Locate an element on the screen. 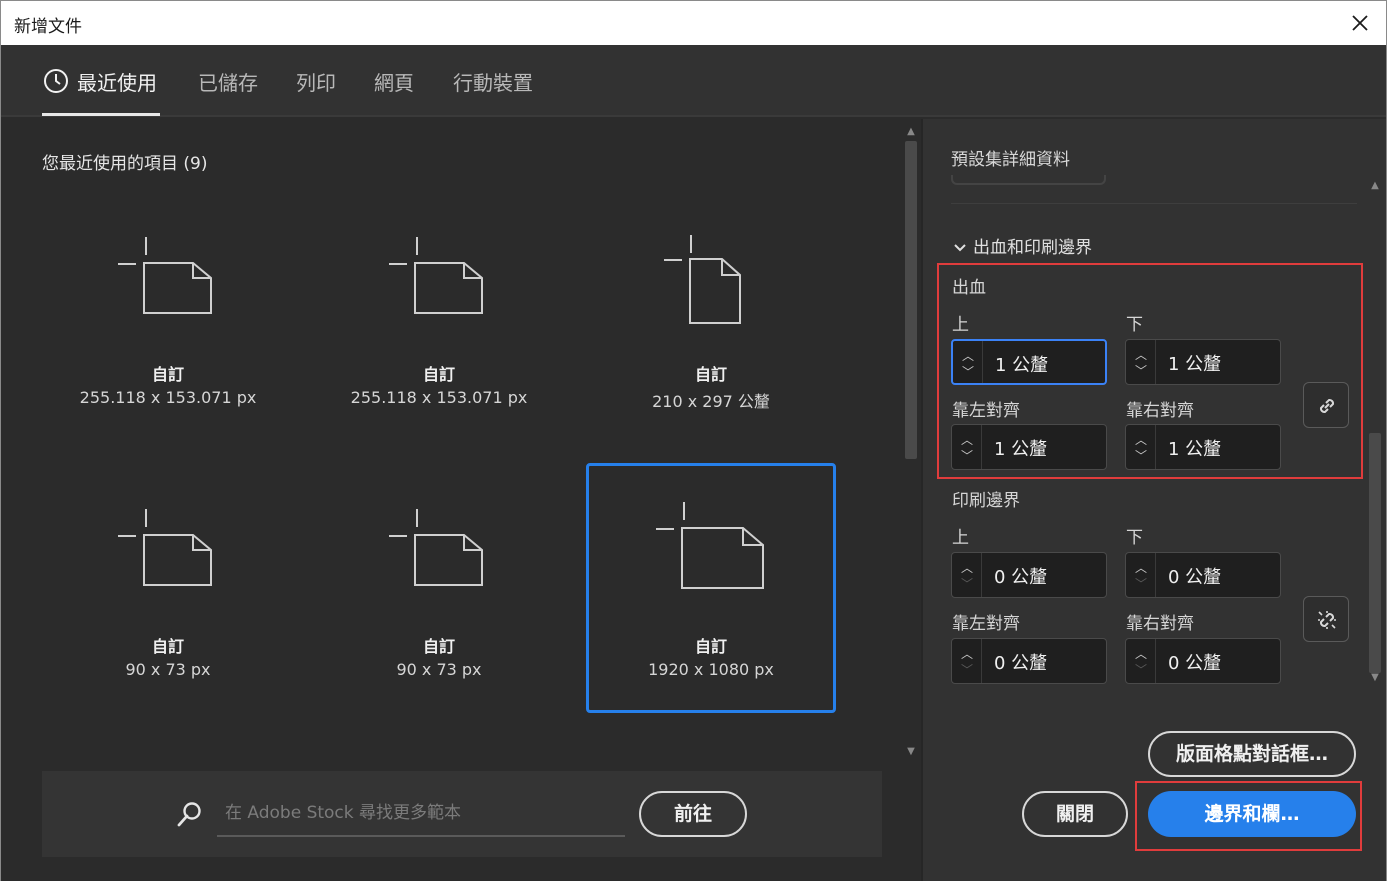 Image resolution: width=1387 pixels, height=881 pixels. recent-item-selected: 自訂 1920 x 1080 px is located at coordinates (711, 588).